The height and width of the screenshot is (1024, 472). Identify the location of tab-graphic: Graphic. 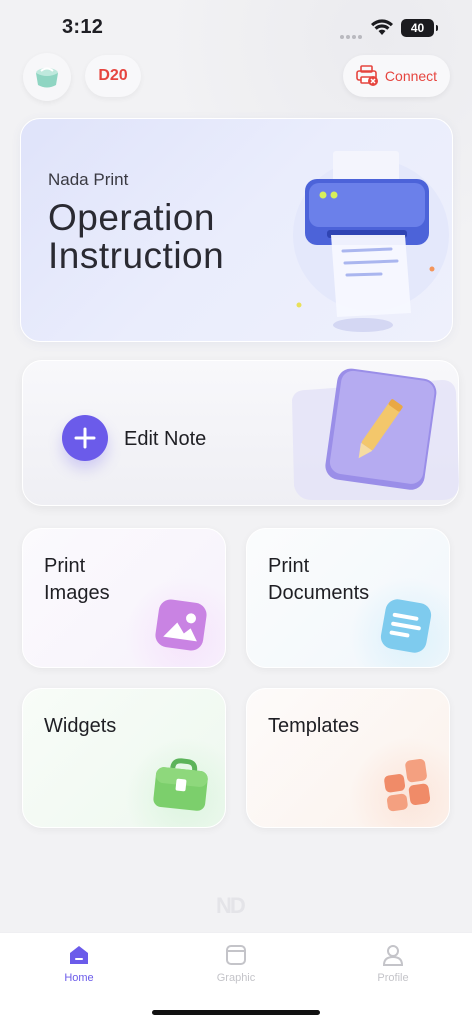
(236, 963).